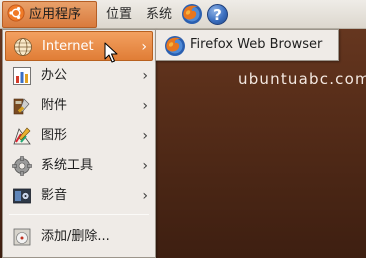  I want to click on menu-item-label: 附件, so click(54, 105).